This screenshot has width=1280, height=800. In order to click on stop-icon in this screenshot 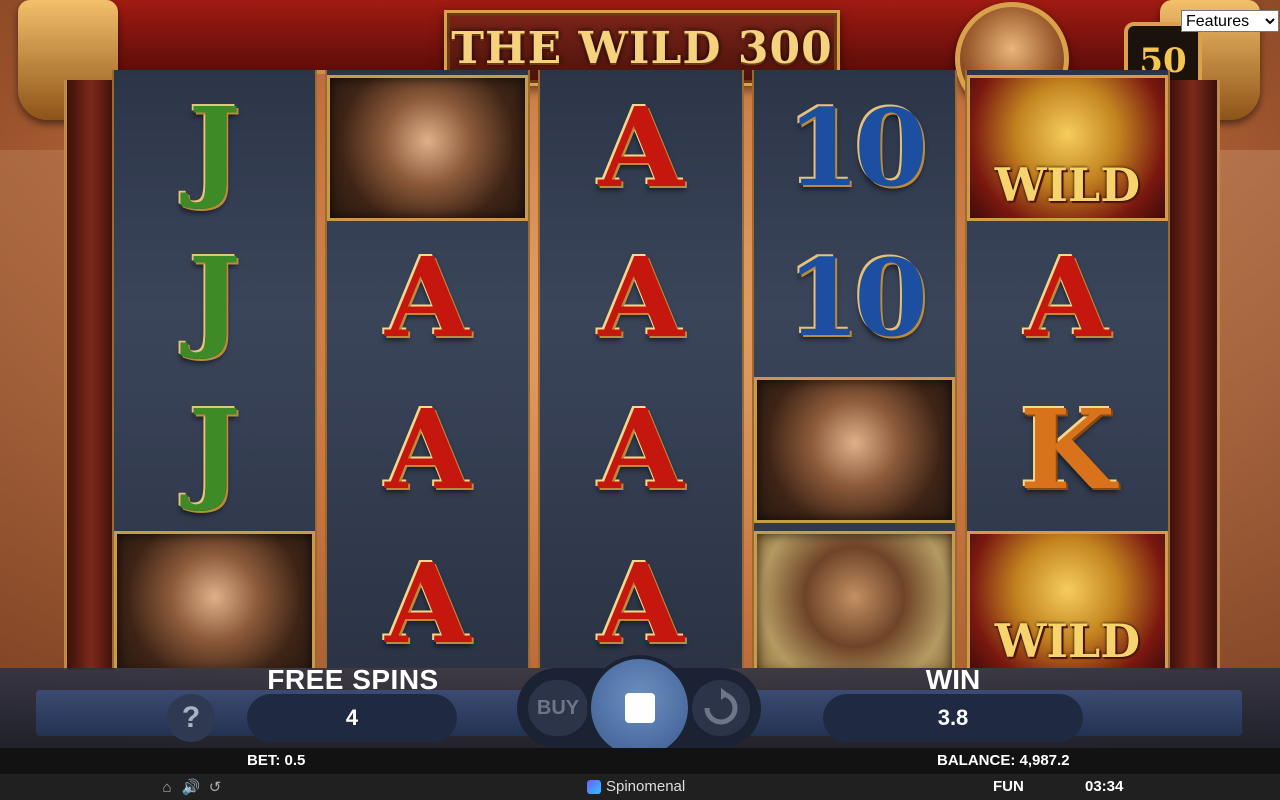, I will do `click(639, 707)`.